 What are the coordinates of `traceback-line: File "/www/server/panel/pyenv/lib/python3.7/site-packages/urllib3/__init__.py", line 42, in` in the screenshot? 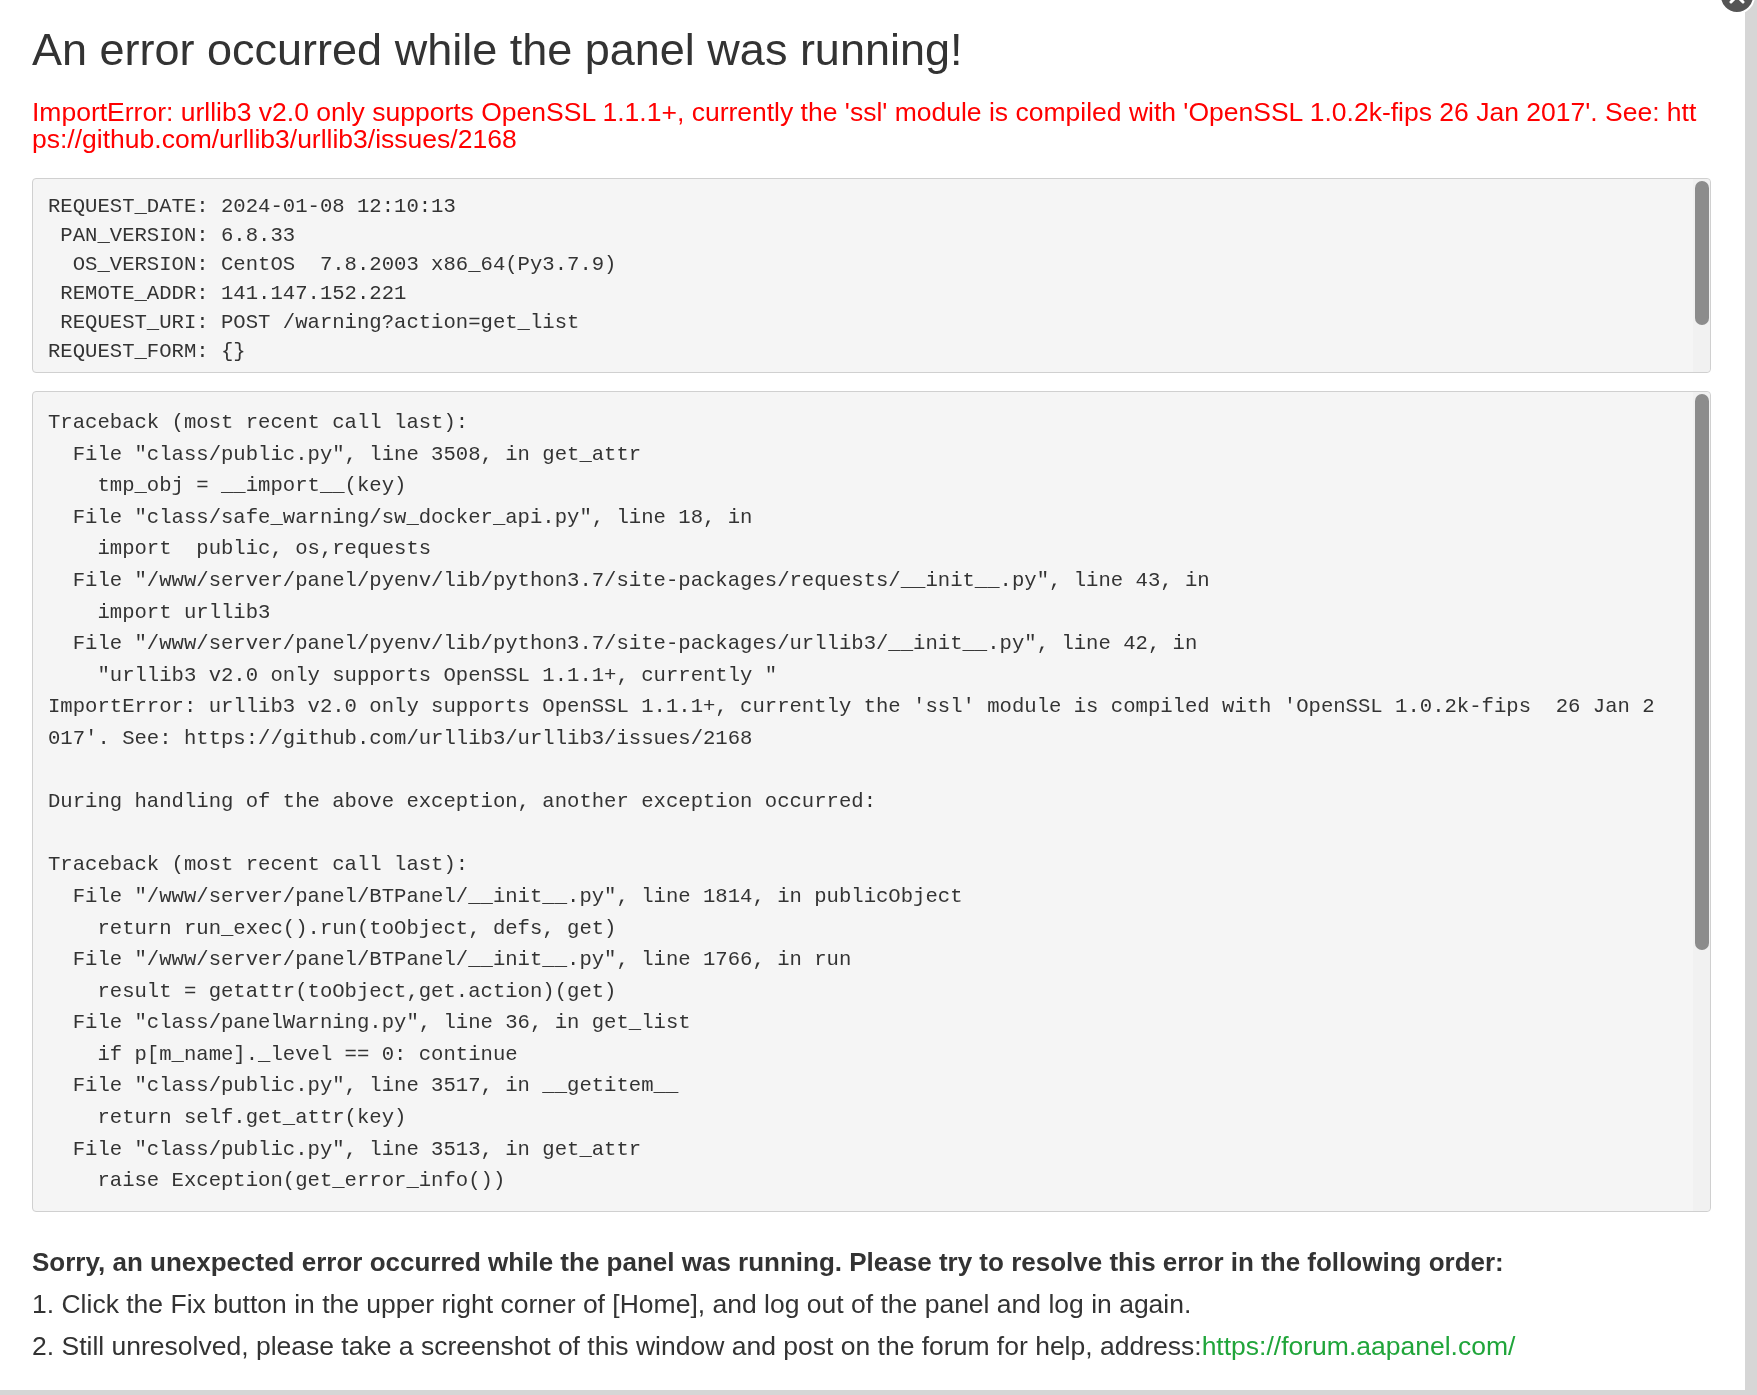 It's located at (634, 644).